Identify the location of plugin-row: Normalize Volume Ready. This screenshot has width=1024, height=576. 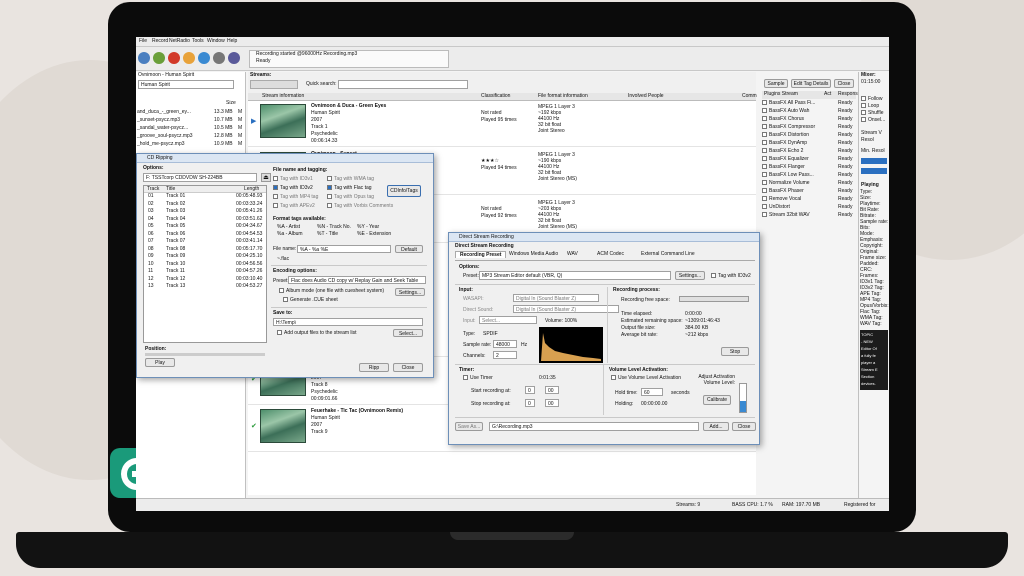
(809, 184).